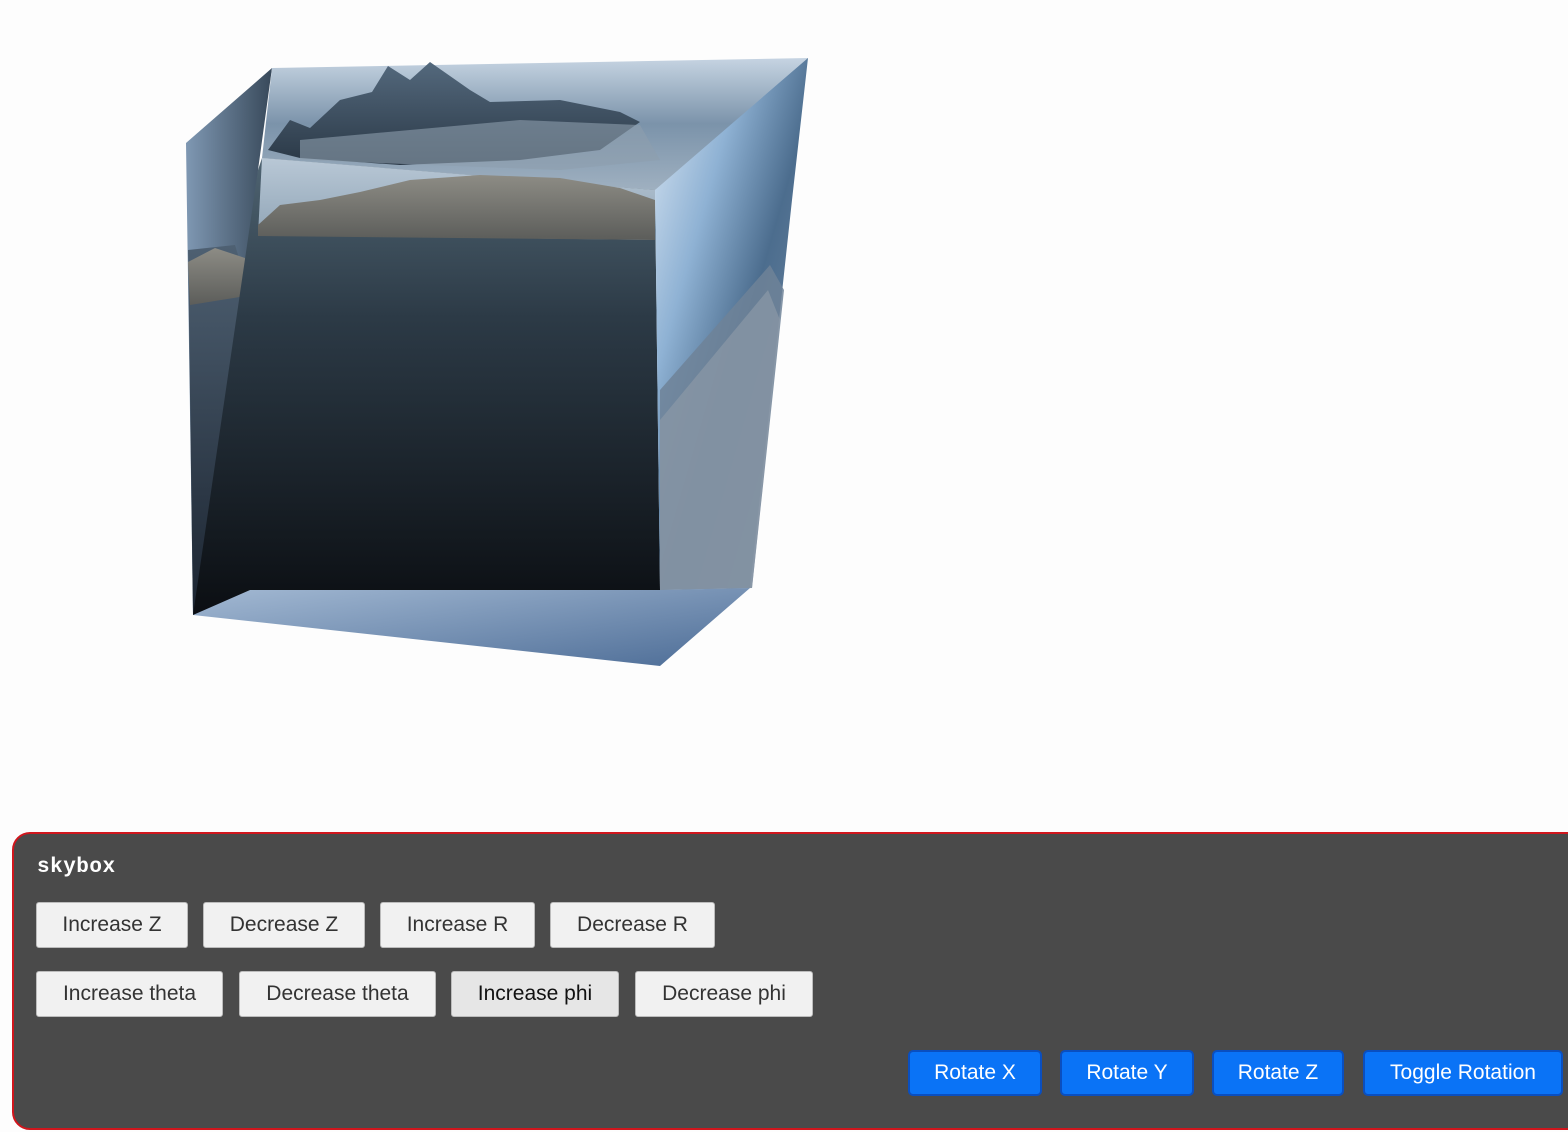  Describe the element at coordinates (337, 994) in the screenshot. I see `decrease-theta-button: Decrease theta` at that location.